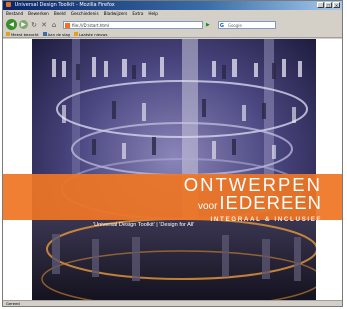  I want to click on firefox-icon, so click(8, 4).